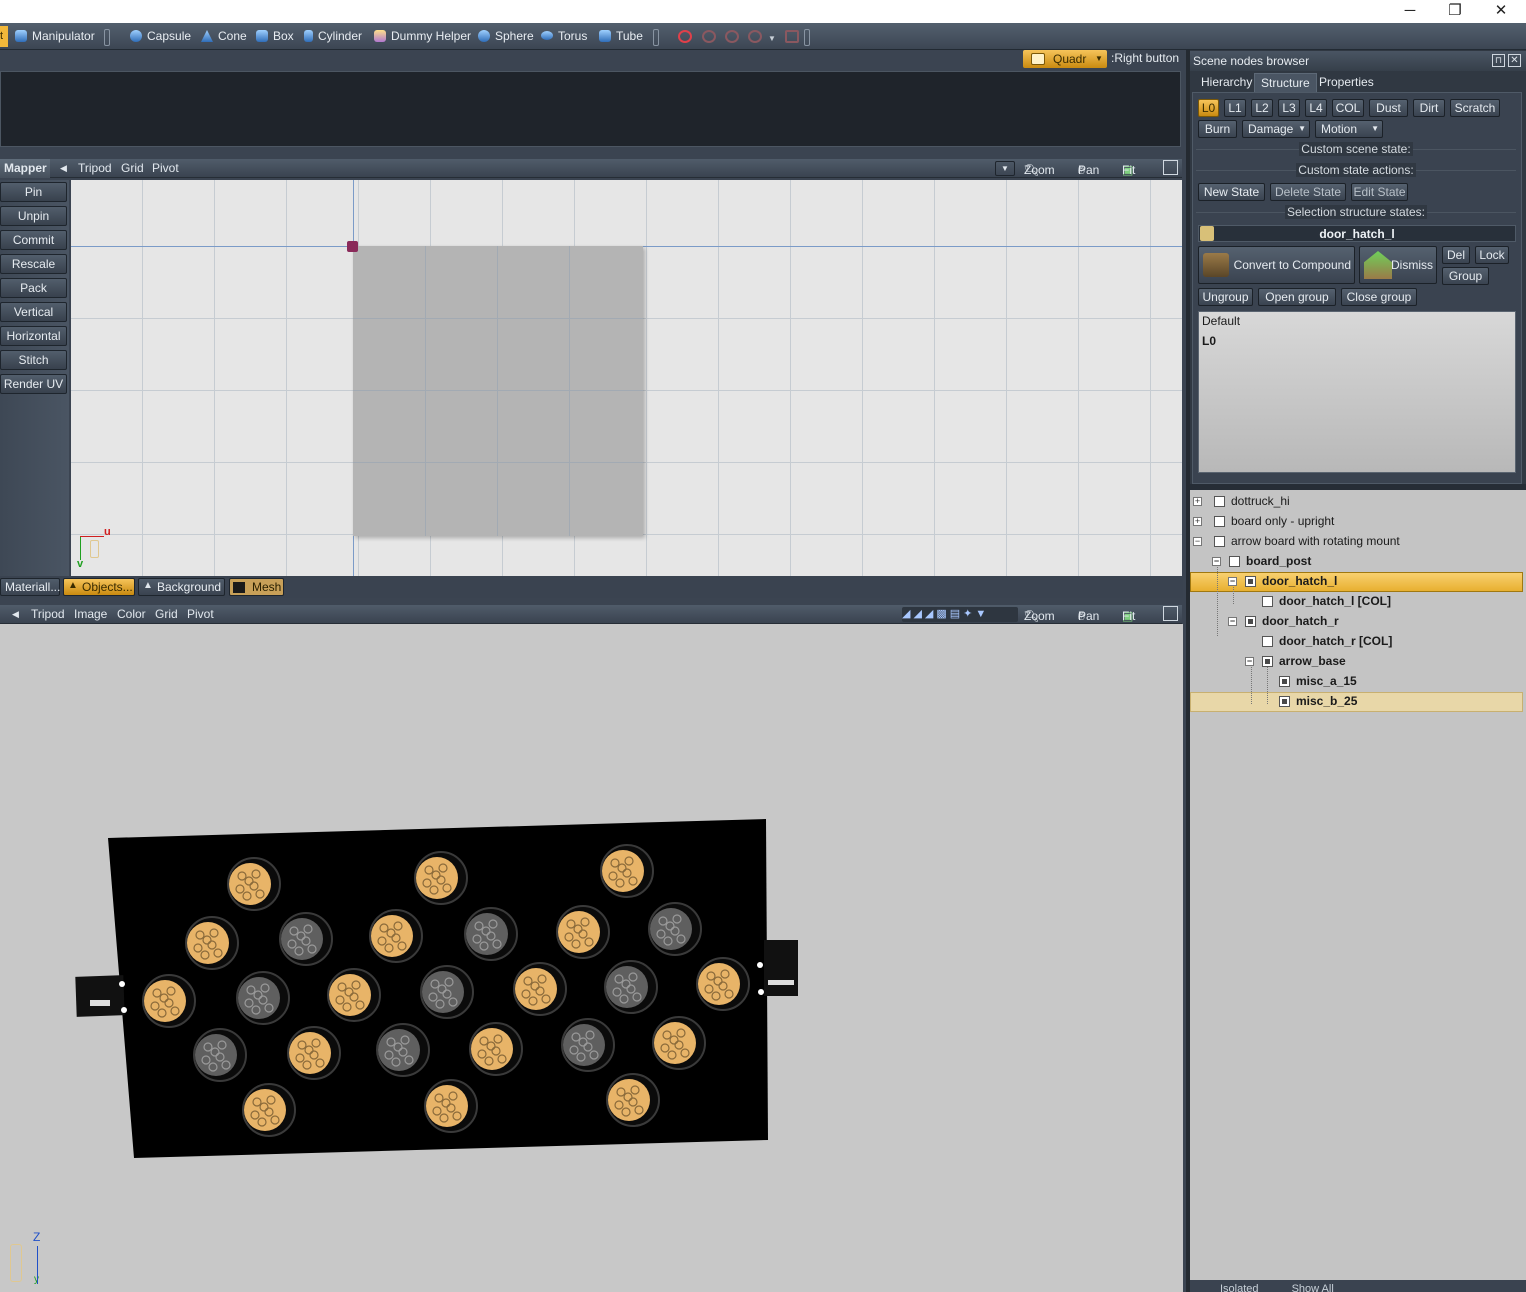 This screenshot has width=1526, height=1292. I want to click on tree-node: misc_a_15, so click(1318, 681).